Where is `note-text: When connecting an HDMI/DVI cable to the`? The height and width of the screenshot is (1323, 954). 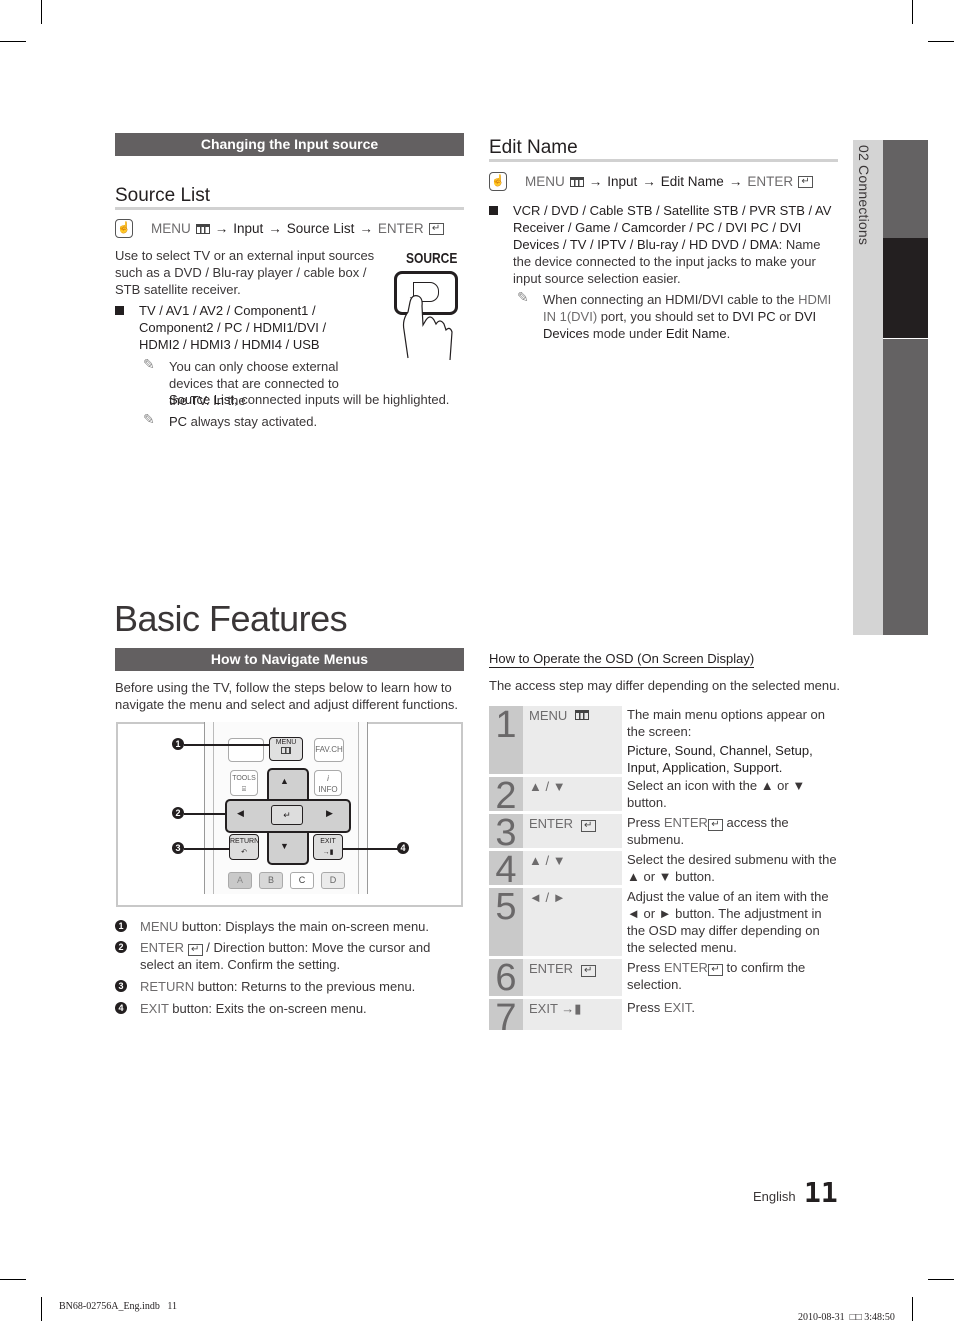
note-text: When connecting an HDMI/DVI cable to the is located at coordinates (671, 299).